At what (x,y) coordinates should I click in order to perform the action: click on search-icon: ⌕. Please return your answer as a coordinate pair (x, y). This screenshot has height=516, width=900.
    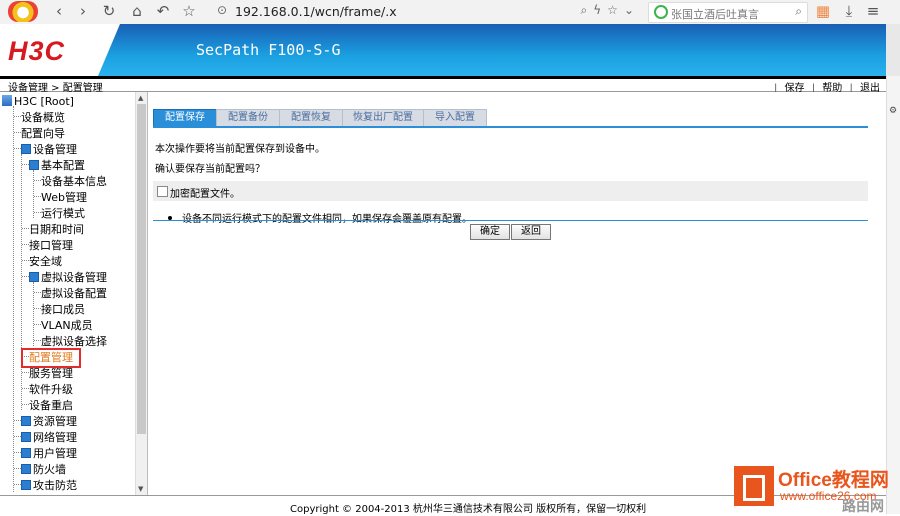
    Looking at the image, I should click on (798, 11).